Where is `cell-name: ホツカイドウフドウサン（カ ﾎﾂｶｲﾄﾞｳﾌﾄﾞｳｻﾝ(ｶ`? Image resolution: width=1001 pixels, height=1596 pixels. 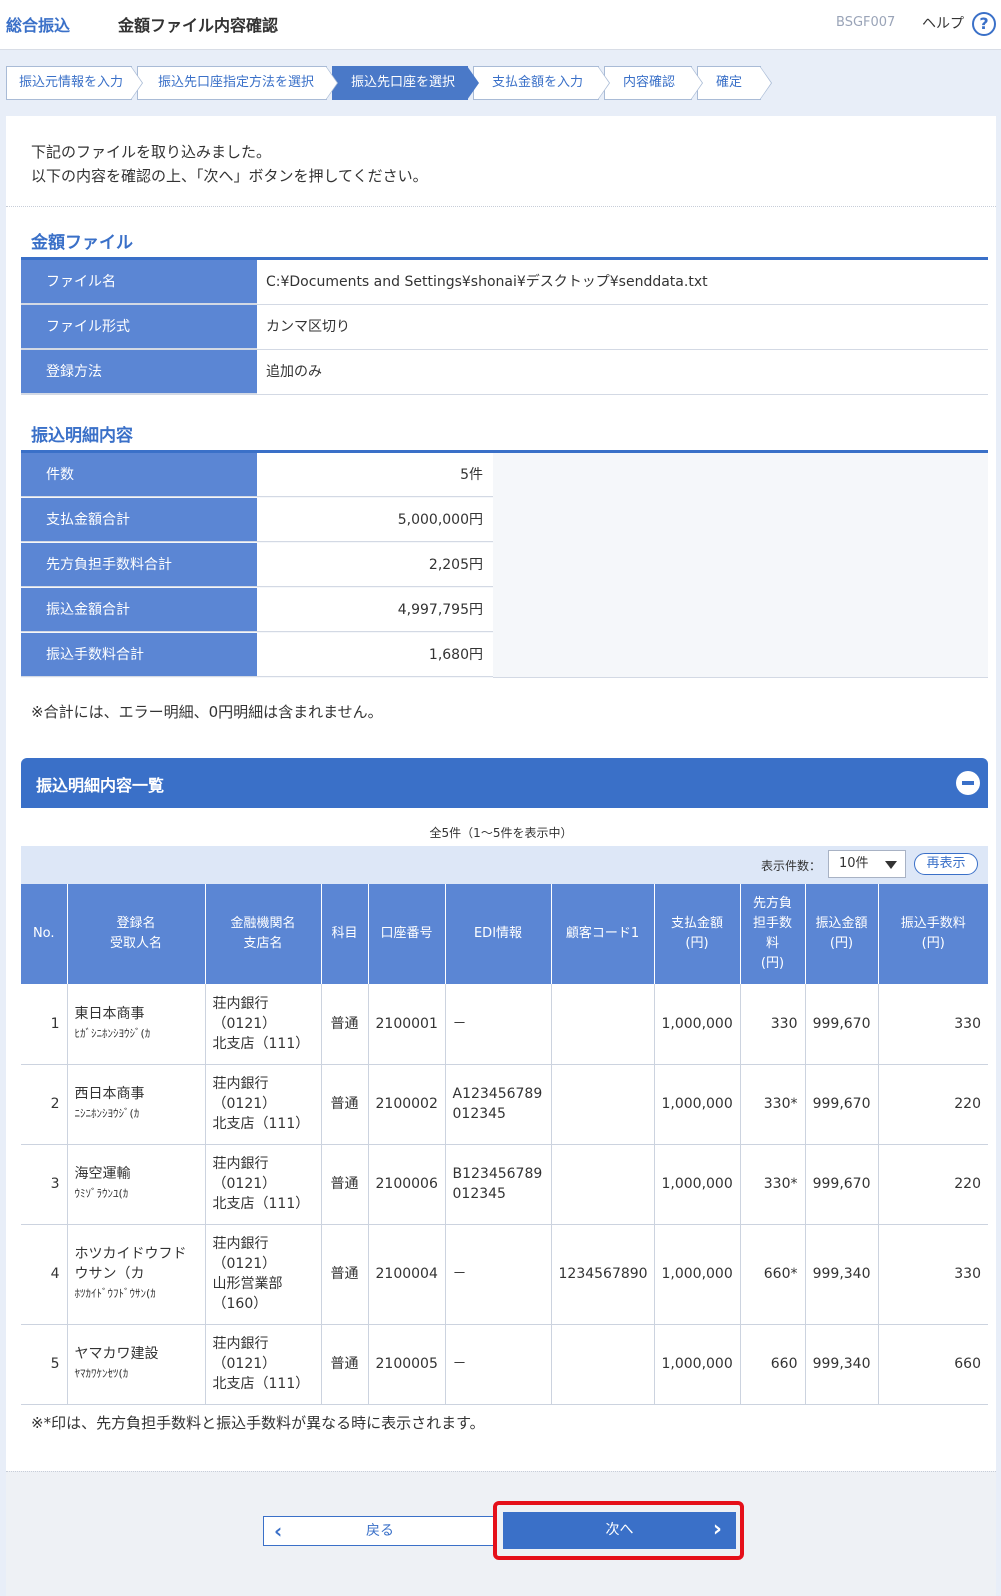 cell-name: ホツカイドウフドウサン（カ ﾎﾂｶｲﾄﾞｳﾌﾄﾞｳｻﾝ(ｶ is located at coordinates (136, 1274).